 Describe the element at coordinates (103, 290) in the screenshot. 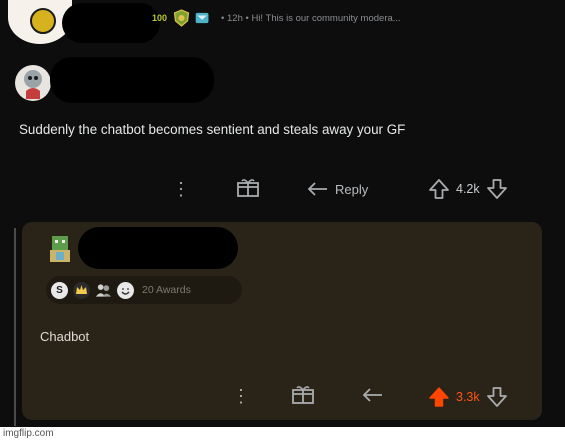

I see `people-award-icon` at that location.